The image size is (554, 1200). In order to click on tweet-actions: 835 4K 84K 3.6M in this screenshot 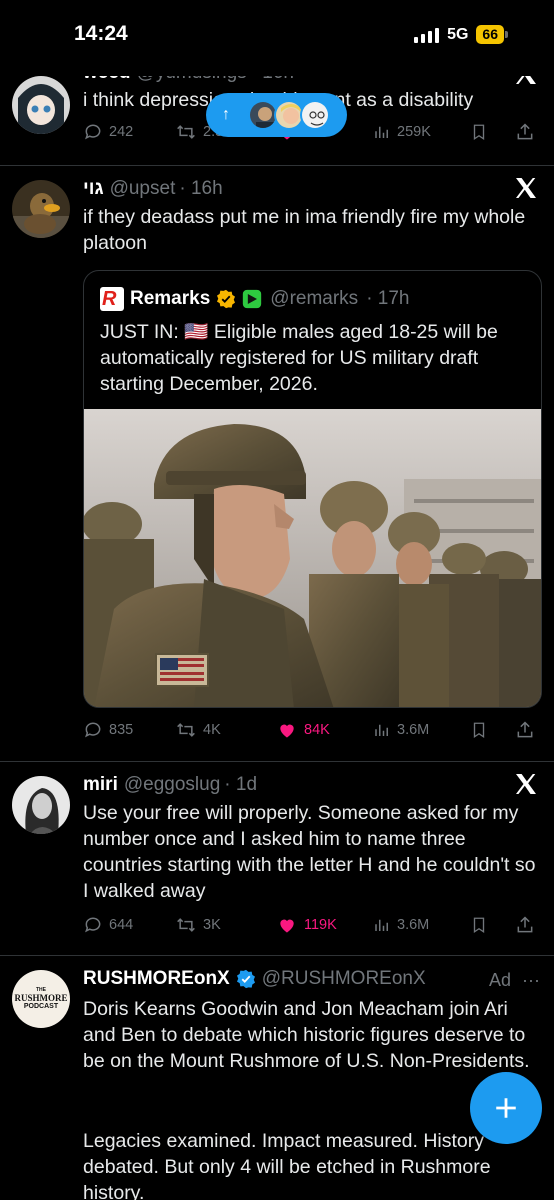, I will do `click(310, 733)`.